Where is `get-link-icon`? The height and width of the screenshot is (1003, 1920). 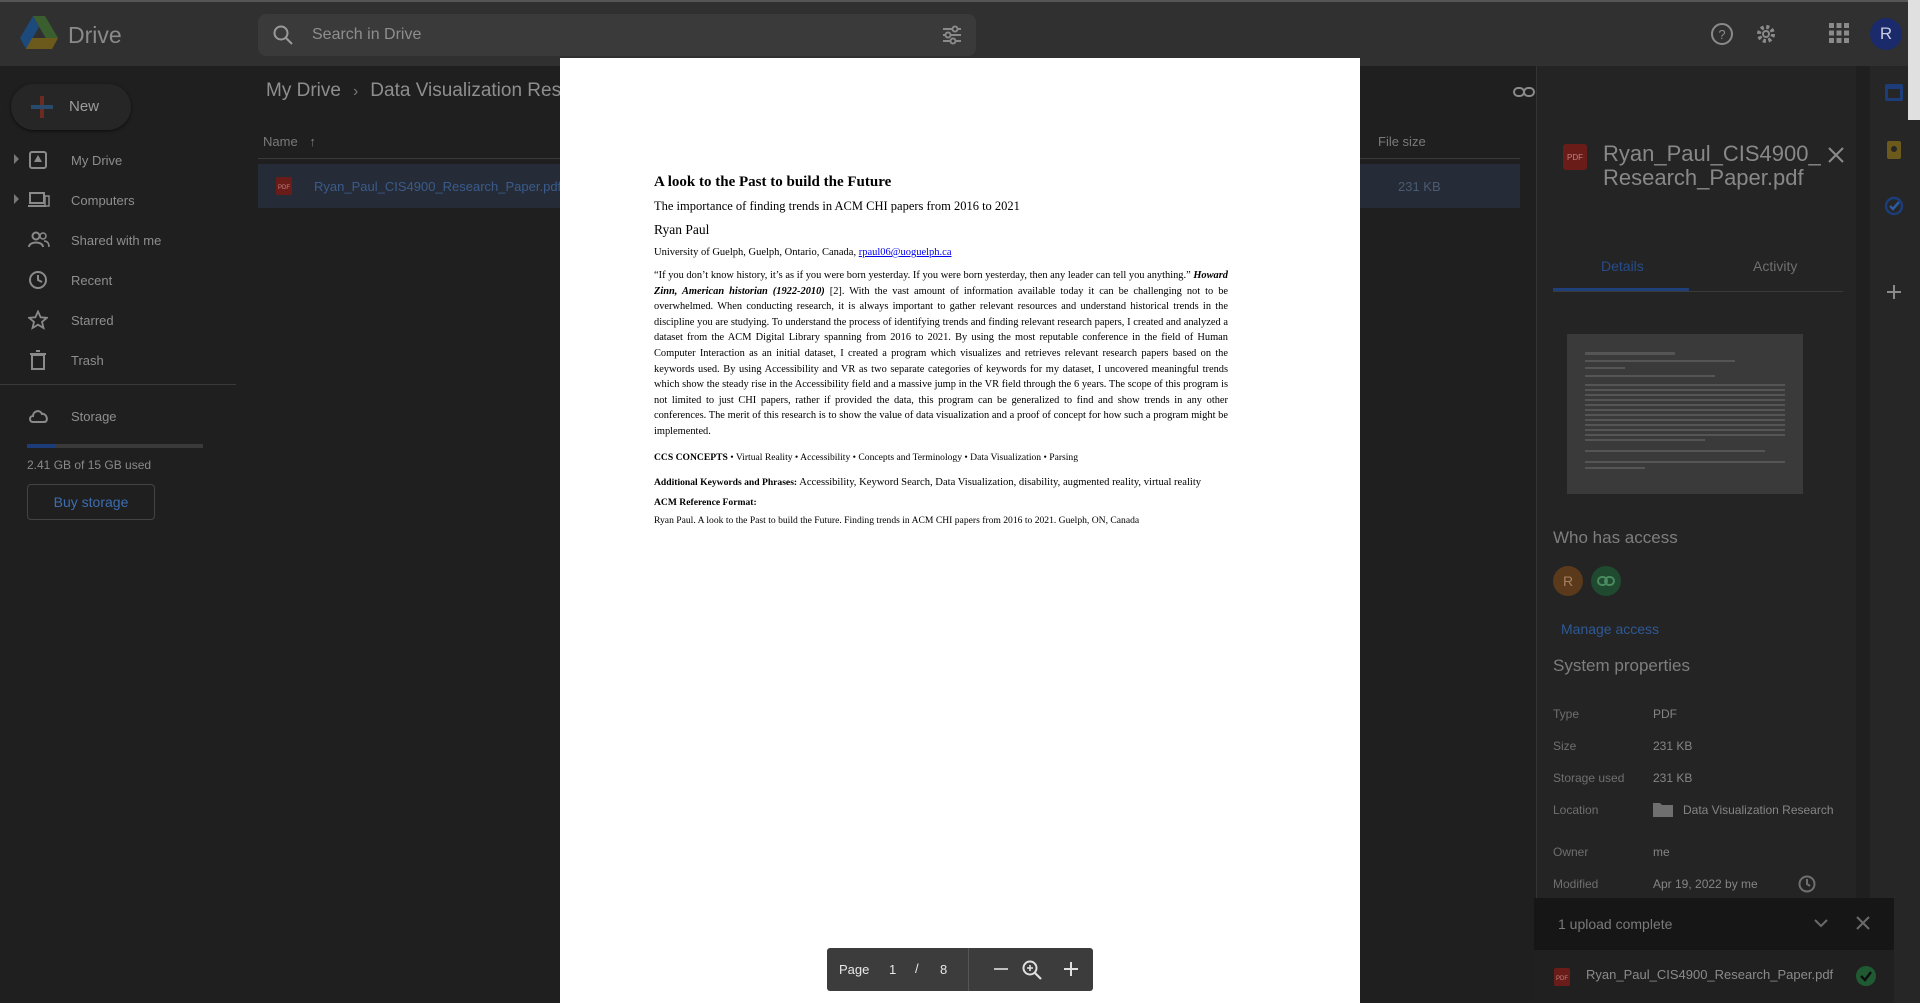 get-link-icon is located at coordinates (1524, 92).